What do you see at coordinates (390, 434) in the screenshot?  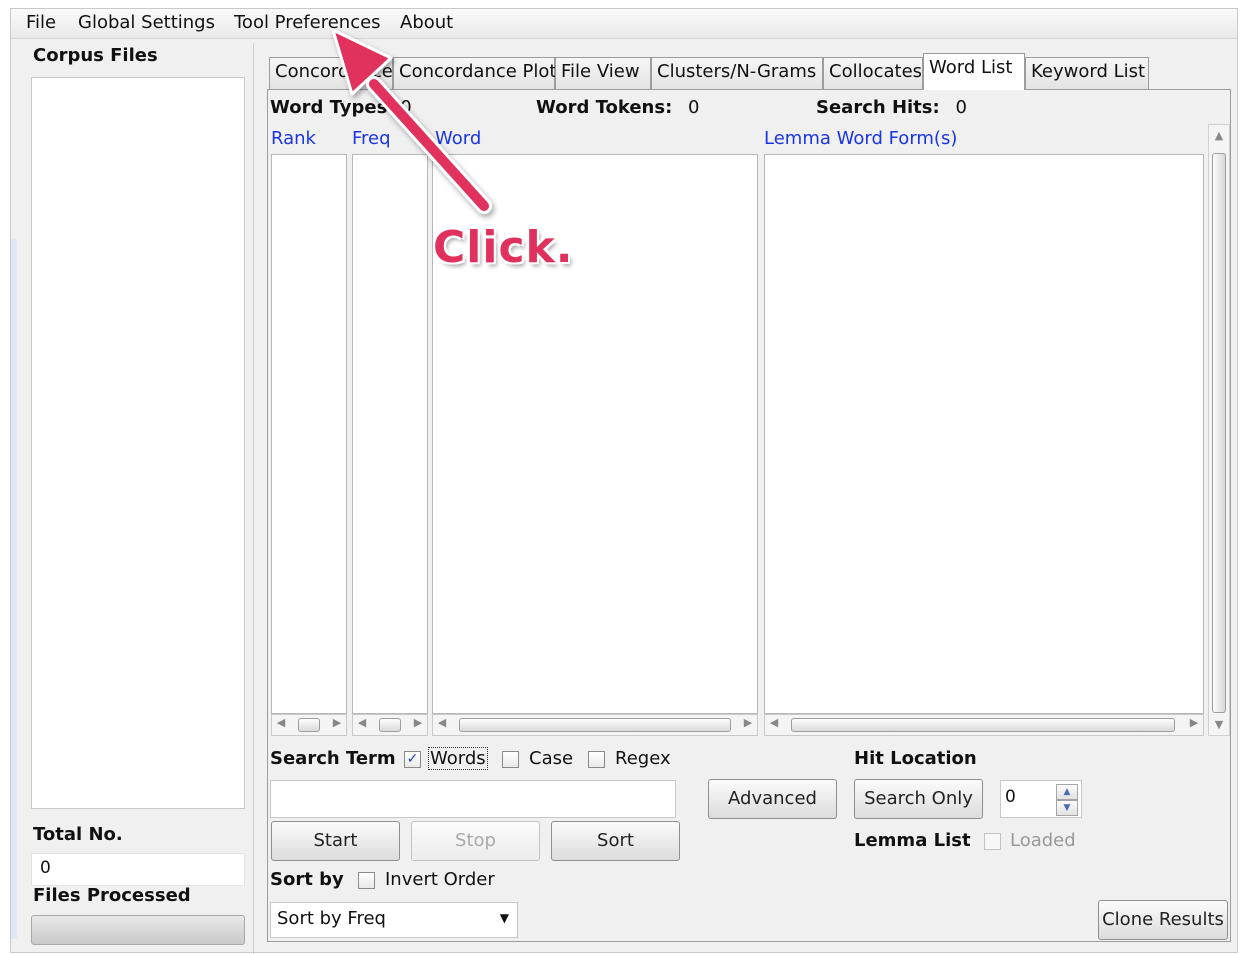 I see `freq-list` at bounding box center [390, 434].